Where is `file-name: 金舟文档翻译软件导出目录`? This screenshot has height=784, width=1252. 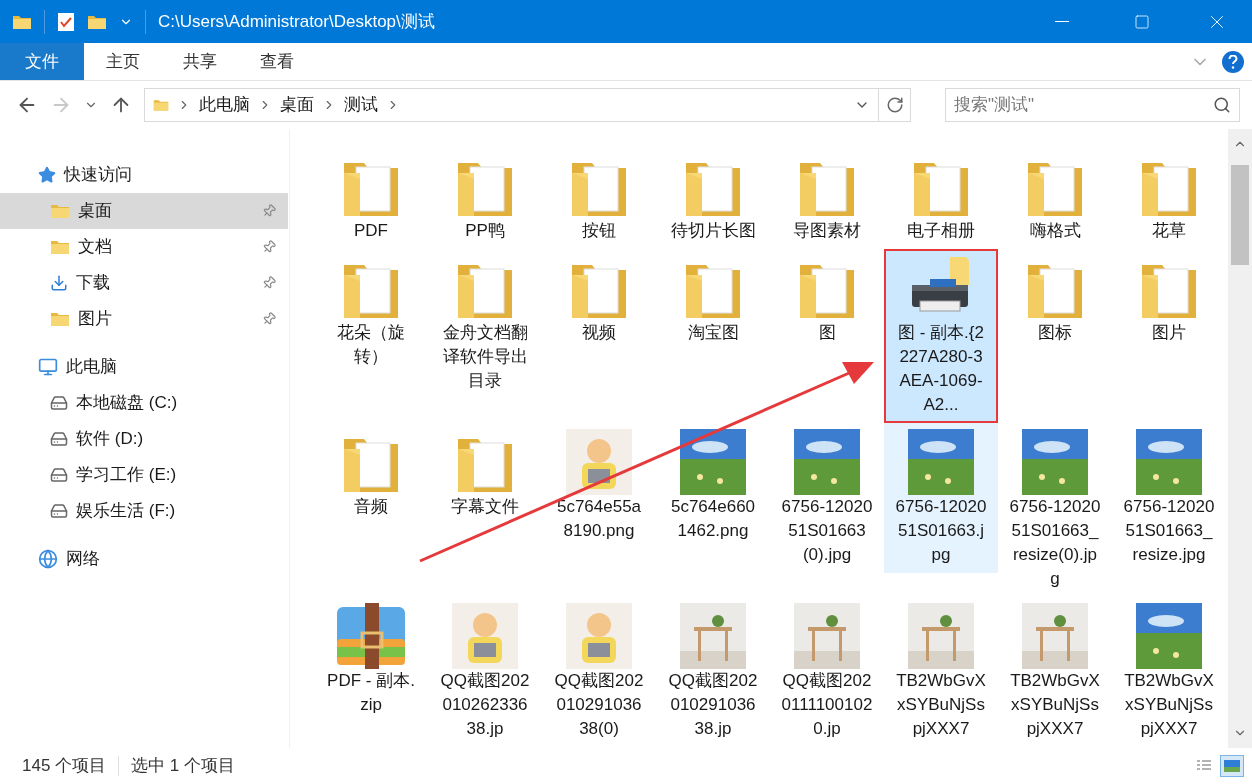 file-name: 金舟文档翻译软件导出目录 is located at coordinates (485, 357).